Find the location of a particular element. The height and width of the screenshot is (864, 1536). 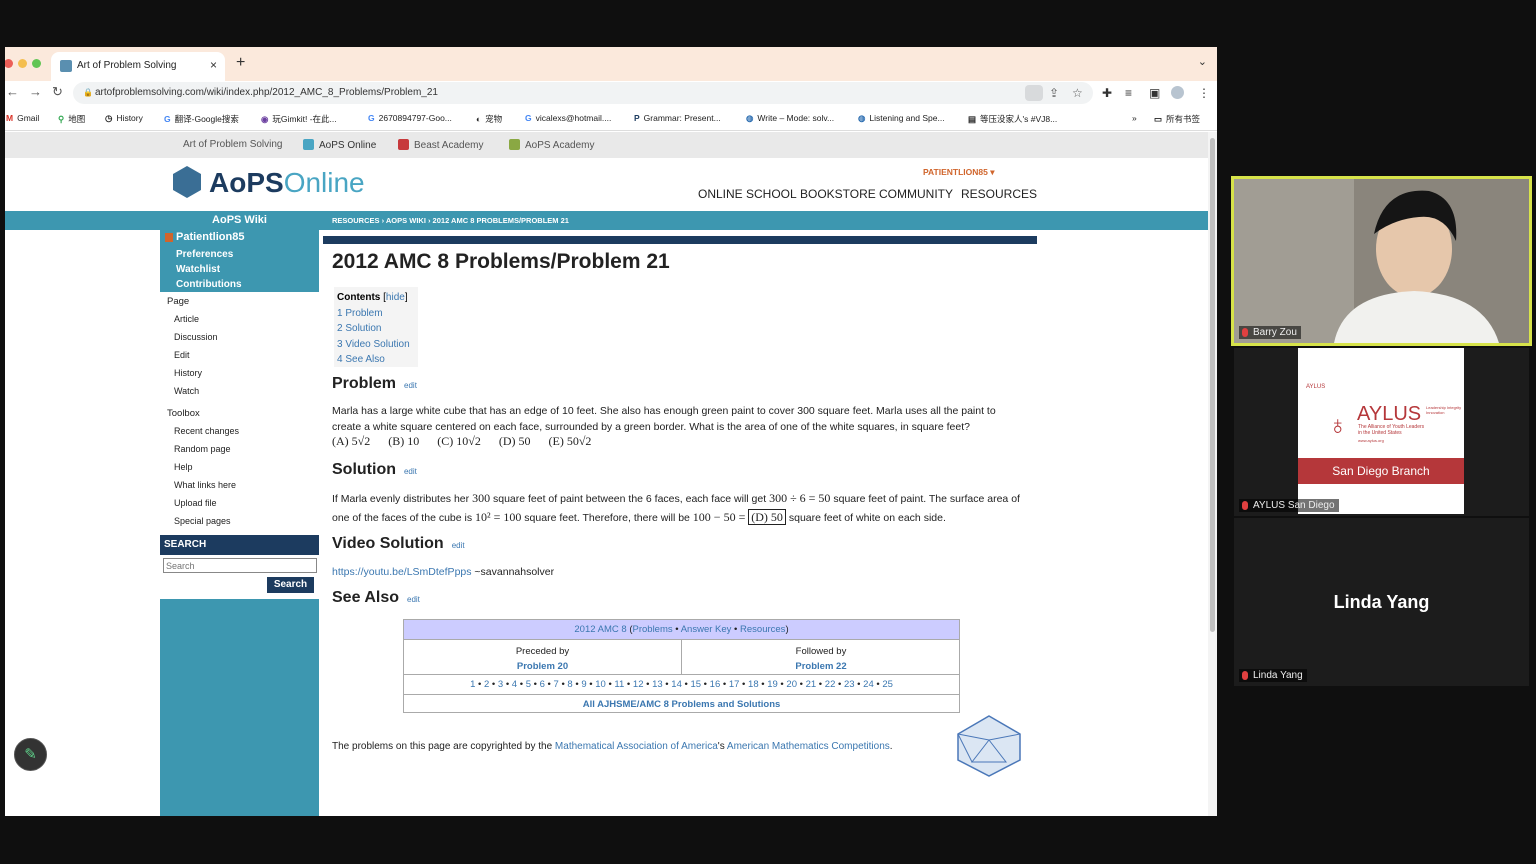

toc-item-see-also: 4 See Also is located at coordinates (377, 360).